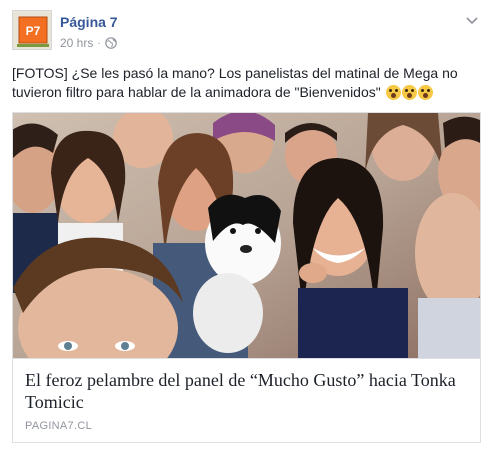 This screenshot has height=453, width=487. Describe the element at coordinates (76, 43) in the screenshot. I see `post-timestamp: 20 hrs` at that location.